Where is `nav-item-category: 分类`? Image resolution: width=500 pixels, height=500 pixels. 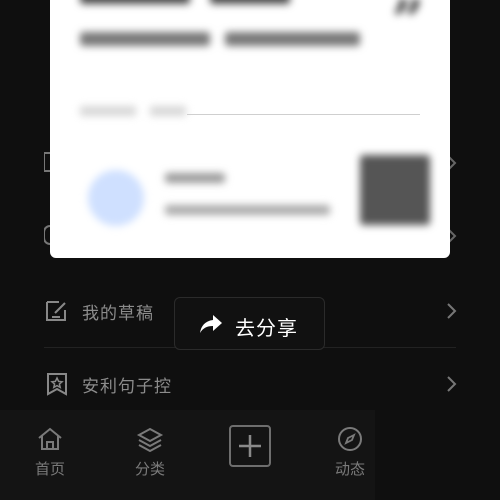 nav-item-category: 分类 is located at coordinates (150, 452).